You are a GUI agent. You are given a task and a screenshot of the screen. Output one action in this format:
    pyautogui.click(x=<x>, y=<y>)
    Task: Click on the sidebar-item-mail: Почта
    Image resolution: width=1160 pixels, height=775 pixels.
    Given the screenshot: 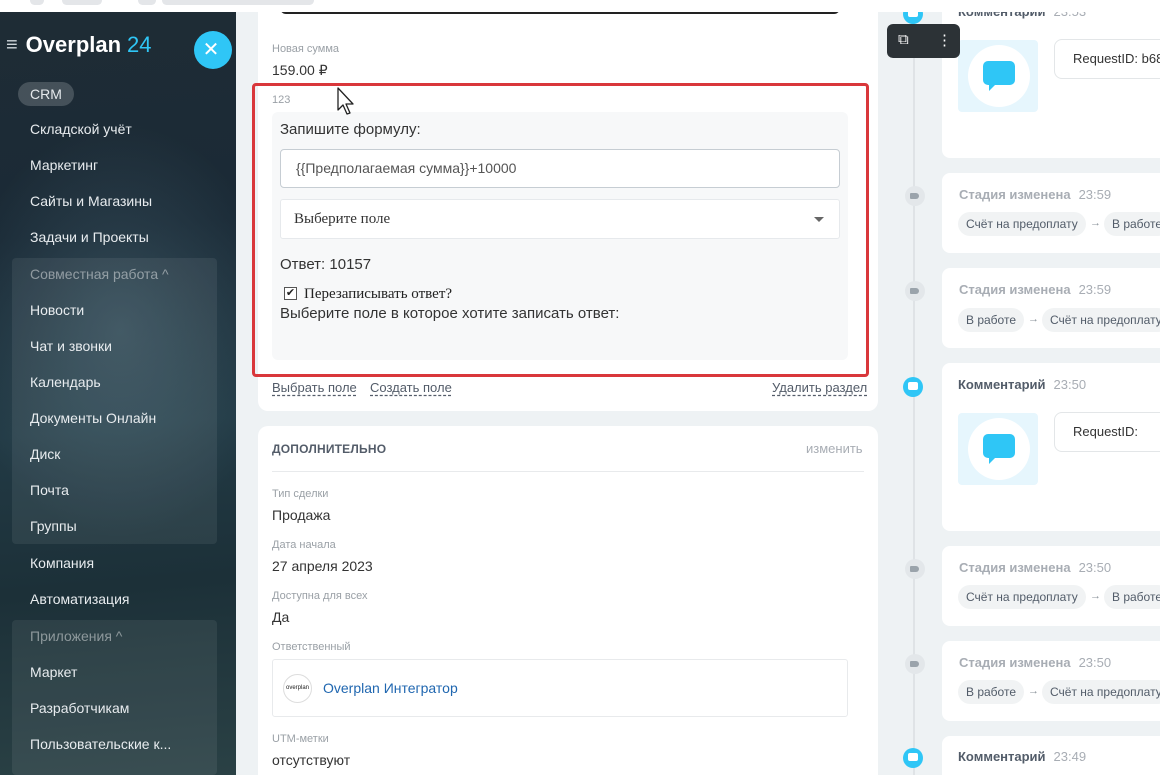 What is the action you would take?
    pyautogui.click(x=49, y=490)
    